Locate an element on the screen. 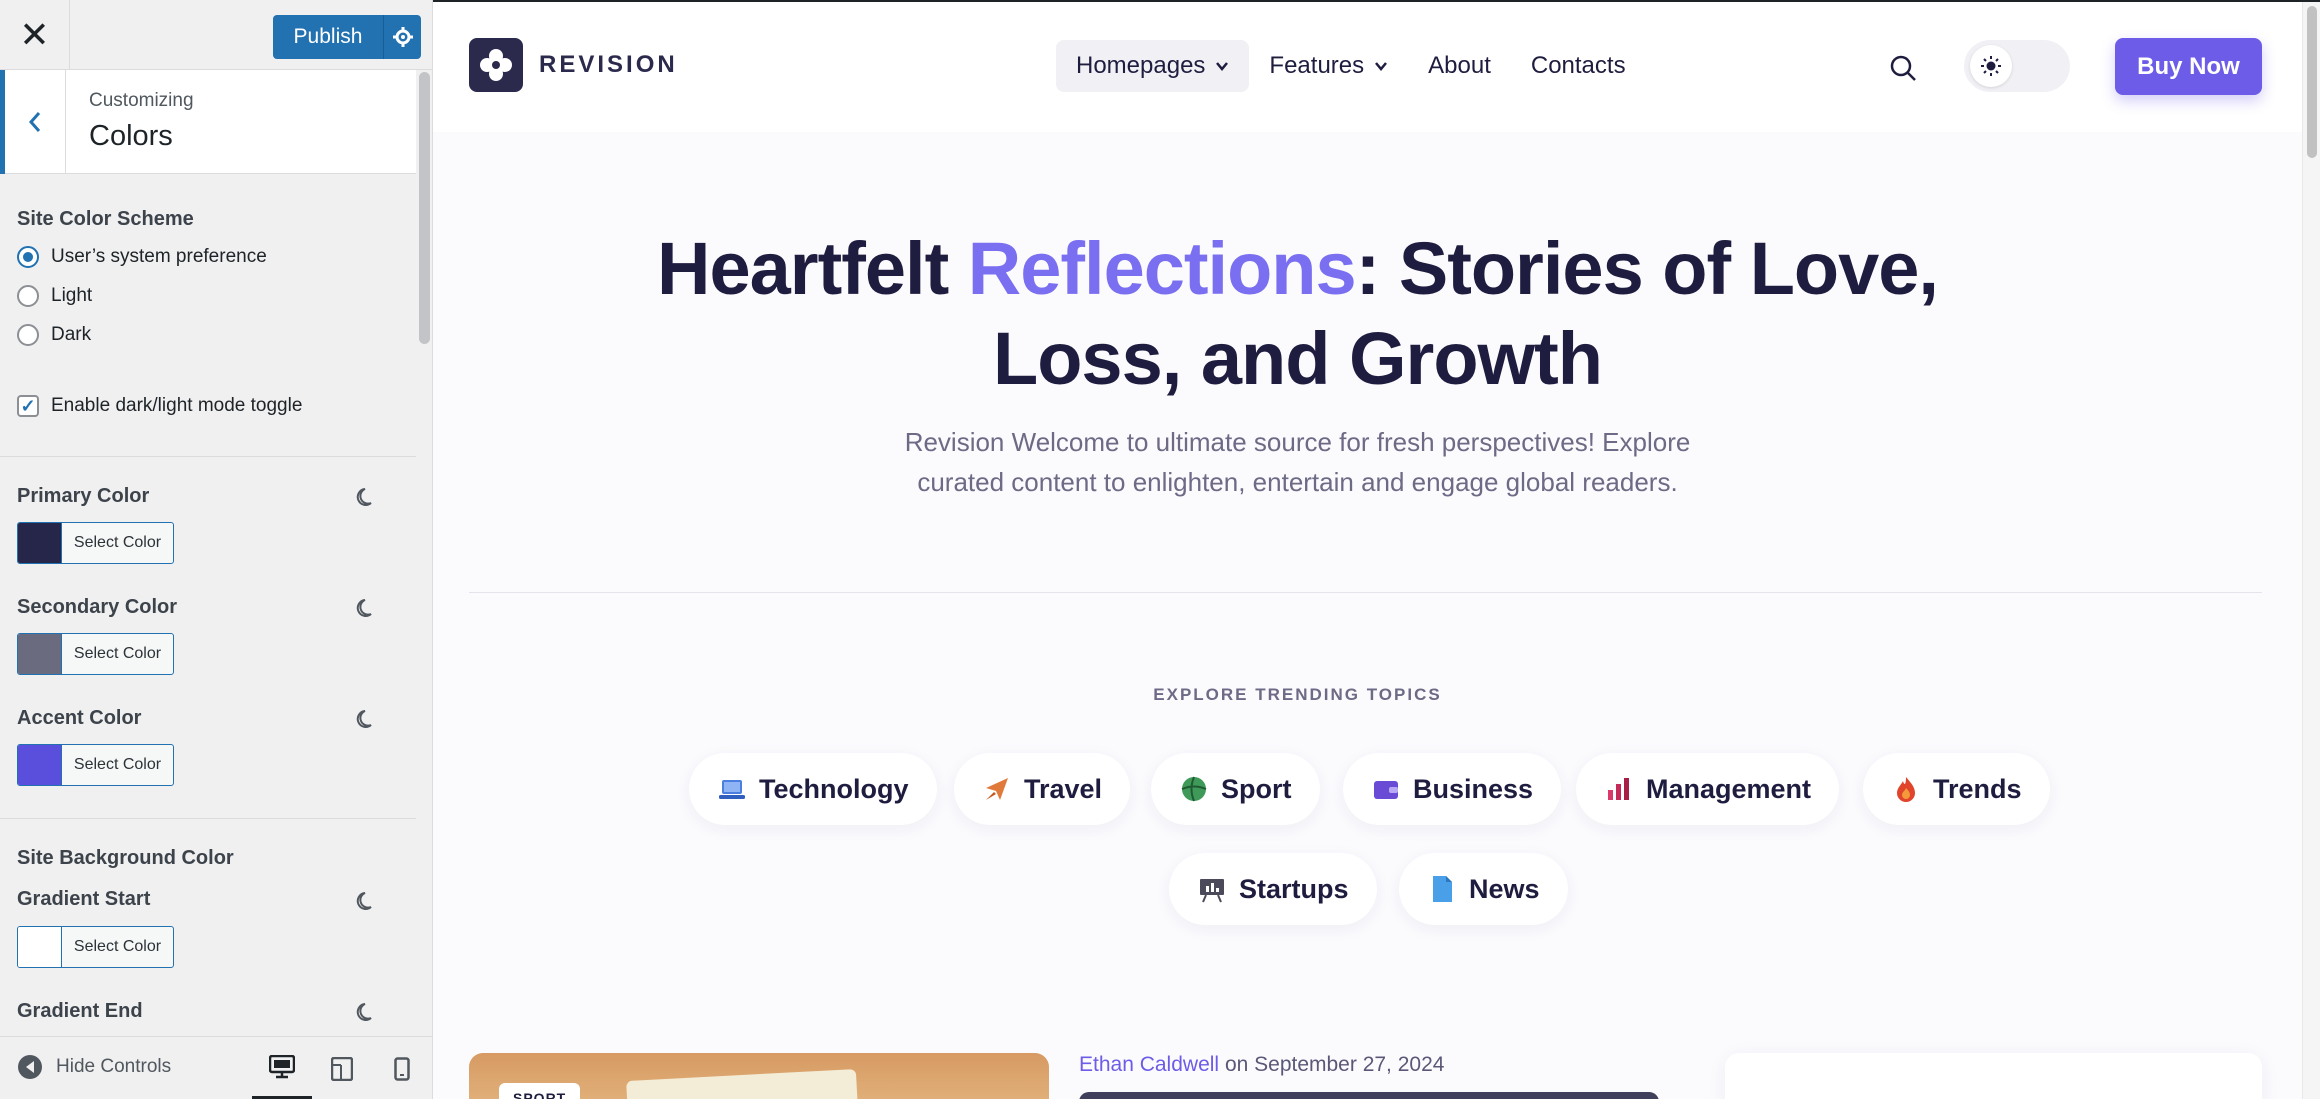  desktop-icon is located at coordinates (282, 1066).